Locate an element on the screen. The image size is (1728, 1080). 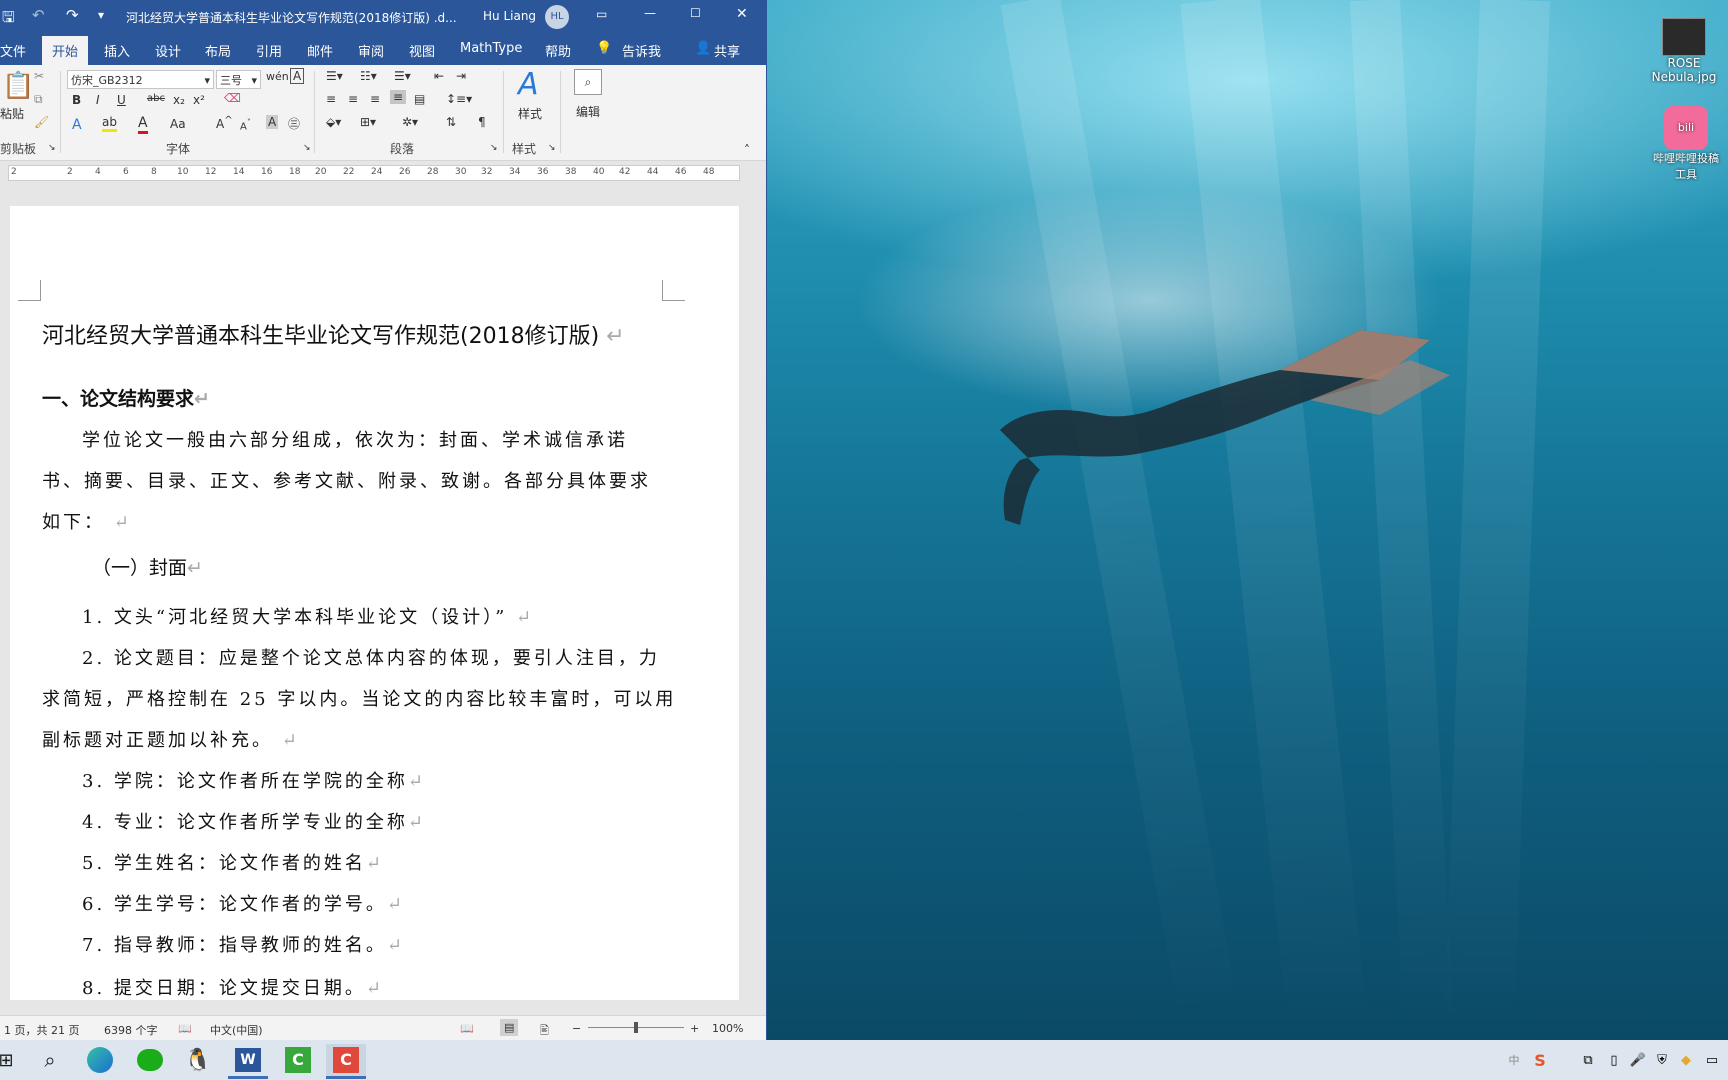
format-painter-icon: 🖌 is located at coordinates (41, 122).